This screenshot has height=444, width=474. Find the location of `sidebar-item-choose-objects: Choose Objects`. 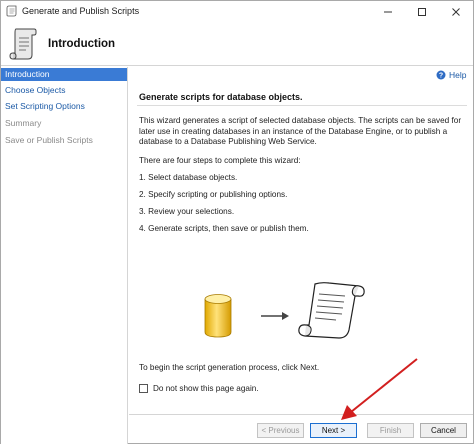

sidebar-item-choose-objects: Choose Objects is located at coordinates (64, 90).